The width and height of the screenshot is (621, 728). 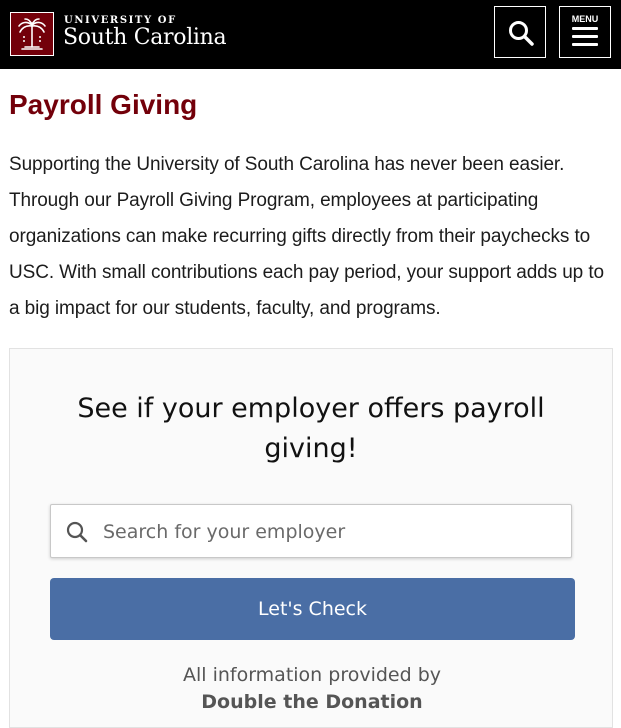 I want to click on header-search-button, so click(x=520, y=32).